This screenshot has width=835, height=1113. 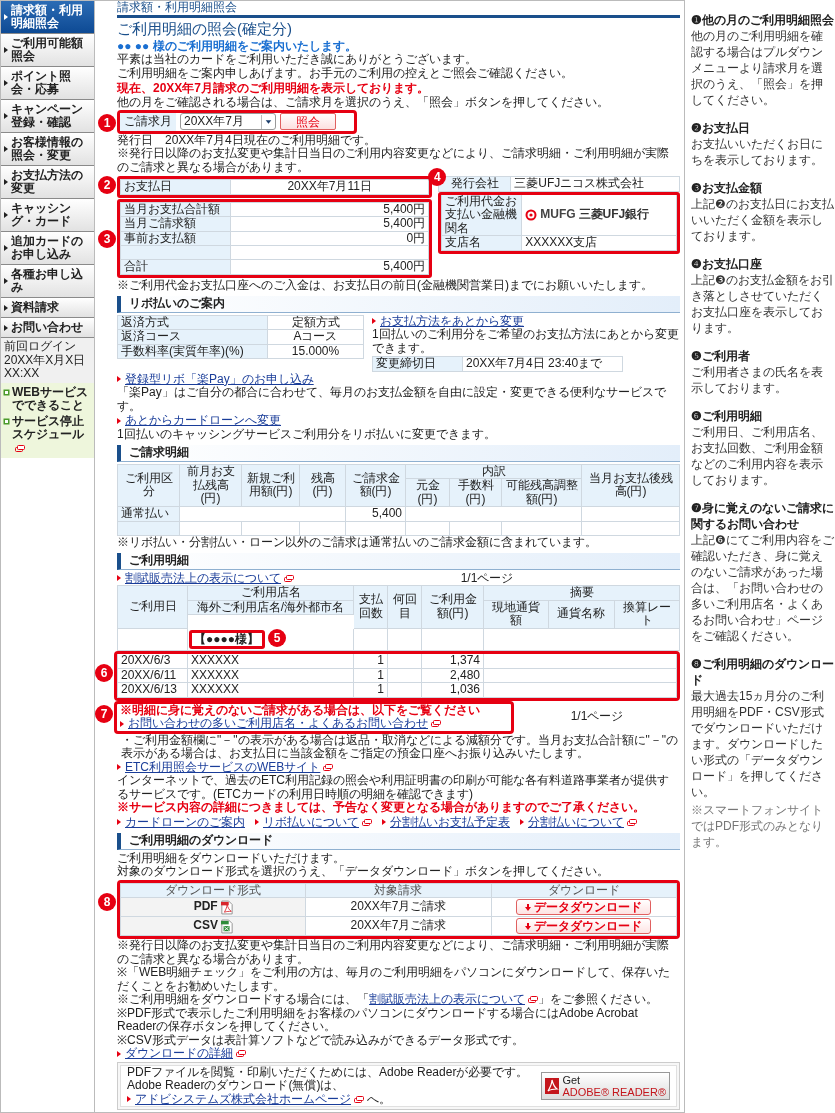 What do you see at coordinates (47, 17) in the screenshot?
I see `sidebar-item: 請求額・利用明細照会` at bounding box center [47, 17].